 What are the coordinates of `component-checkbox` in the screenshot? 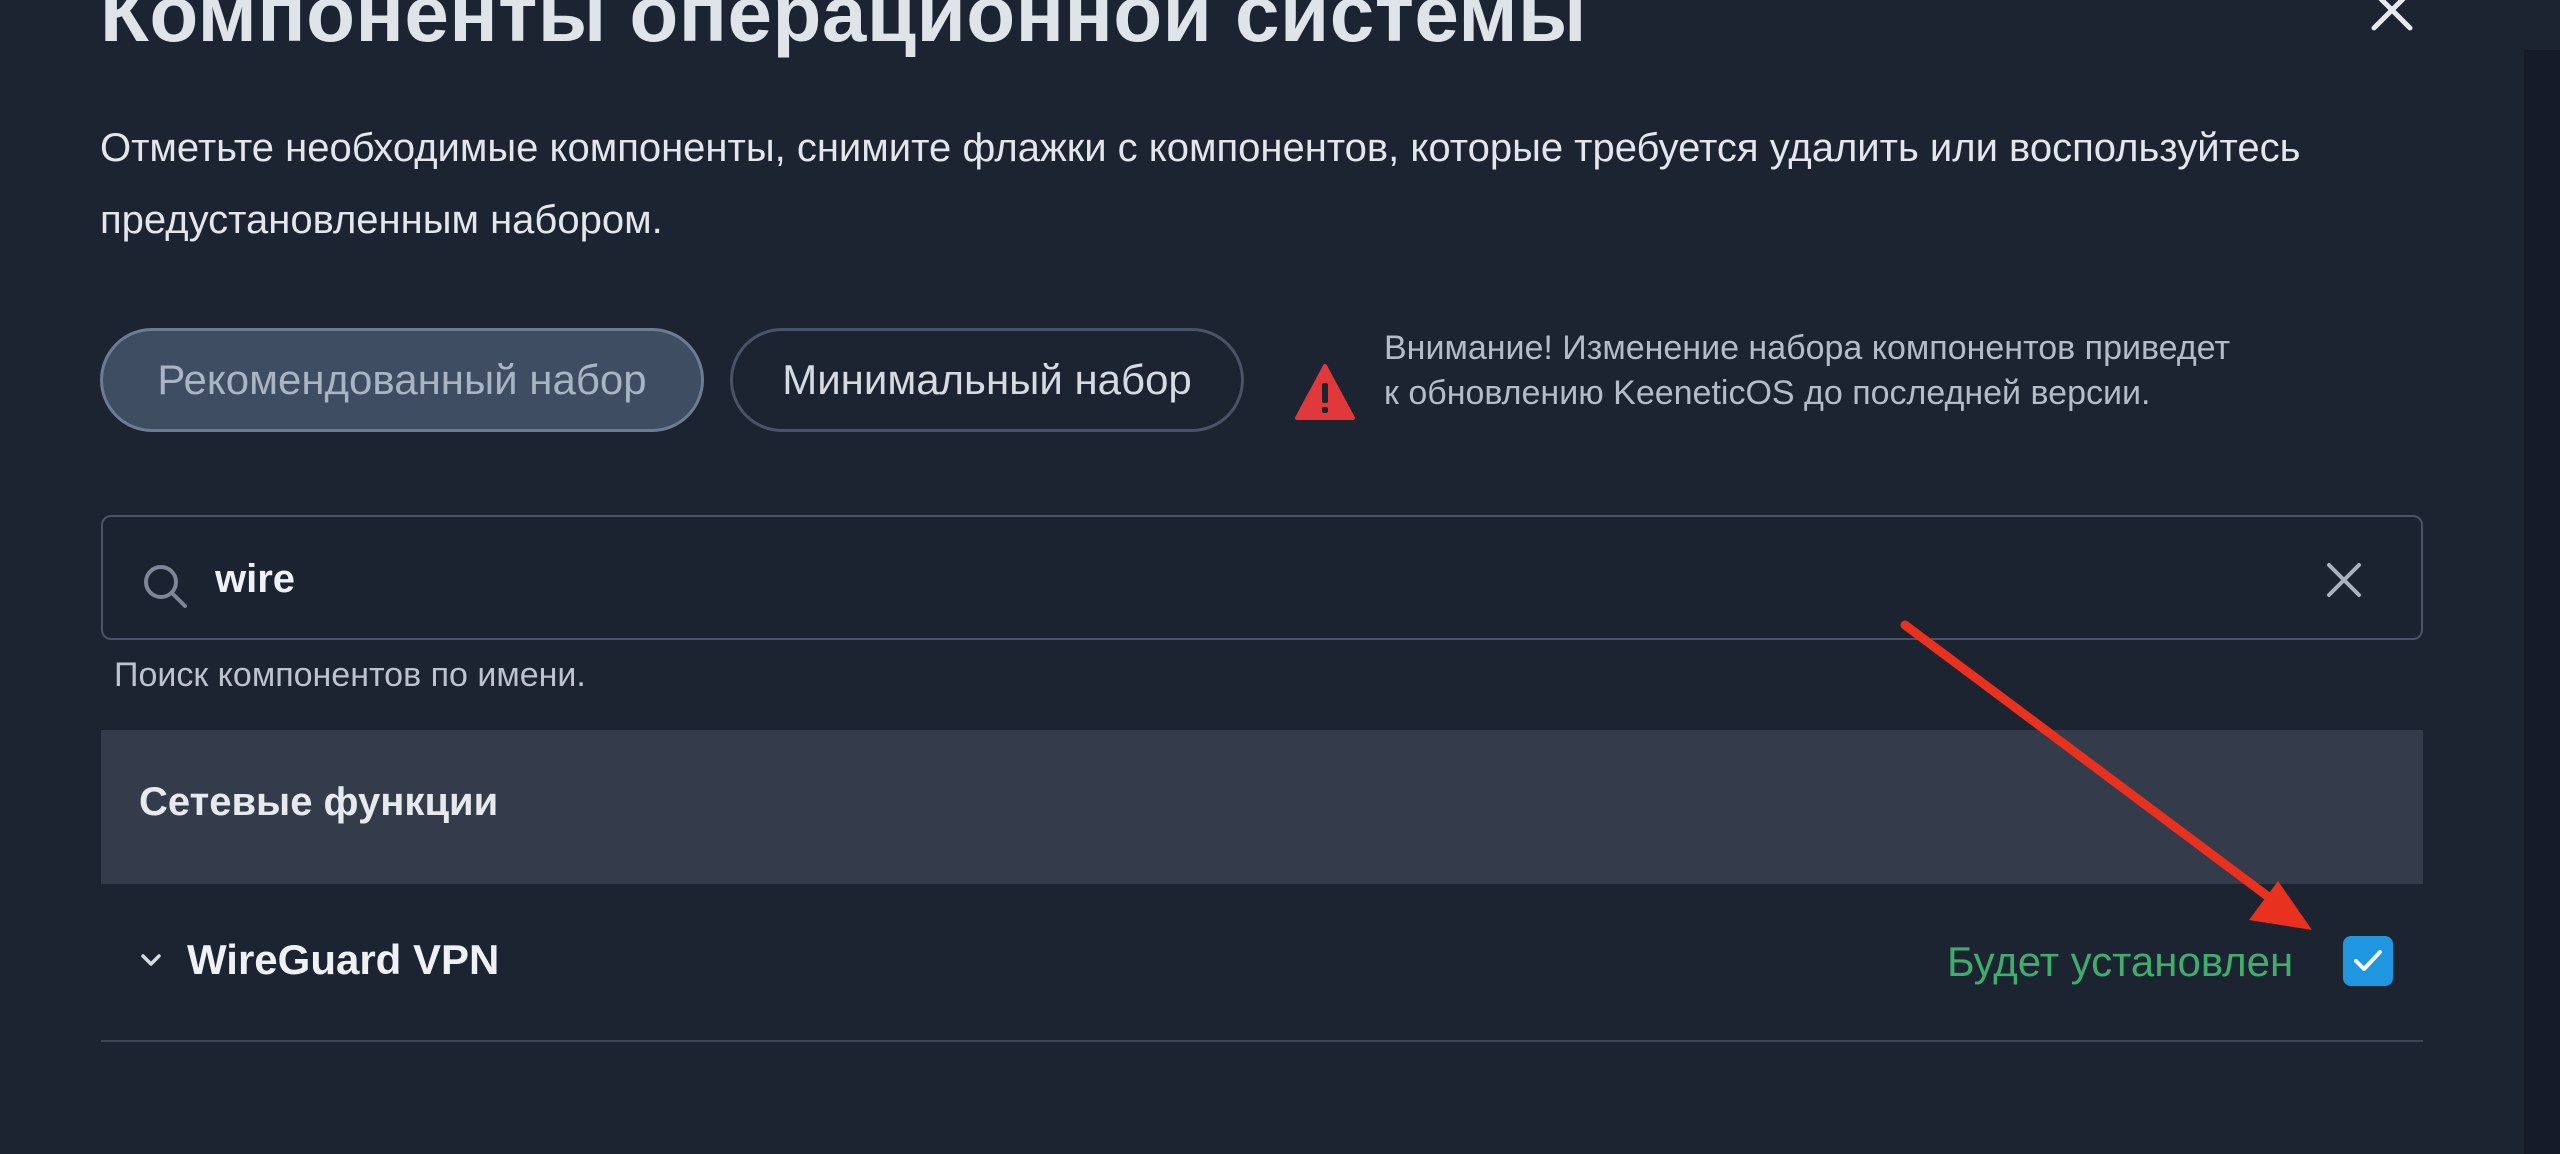 It's located at (2368, 961).